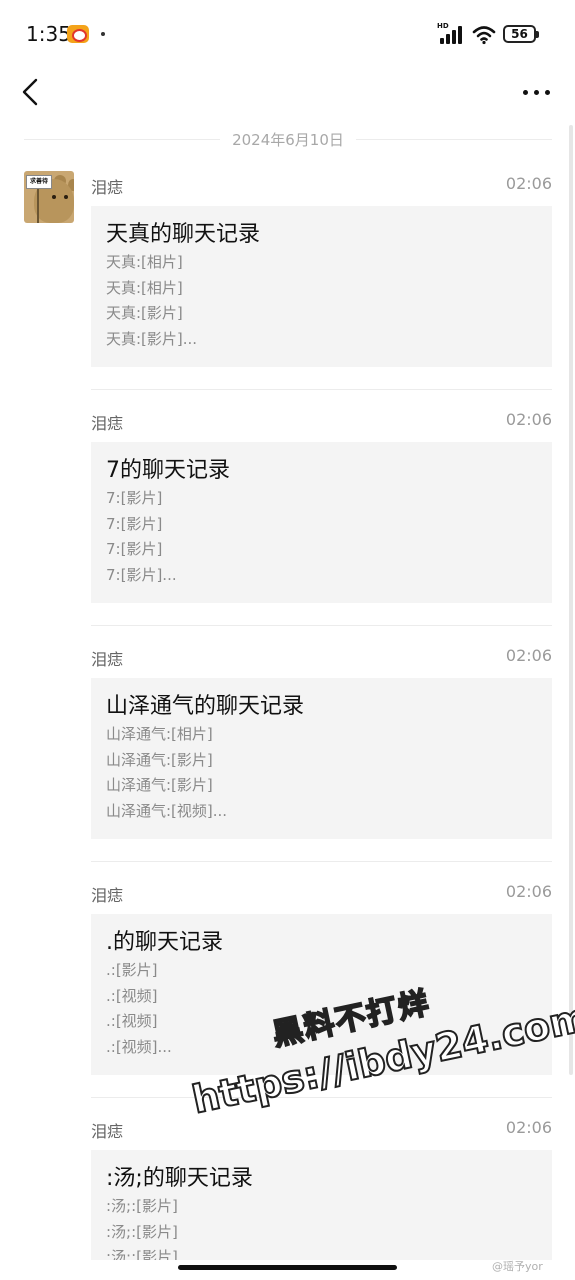  What do you see at coordinates (164, 942) in the screenshot?
I see `chat-record-title: .的聊天记录` at bounding box center [164, 942].